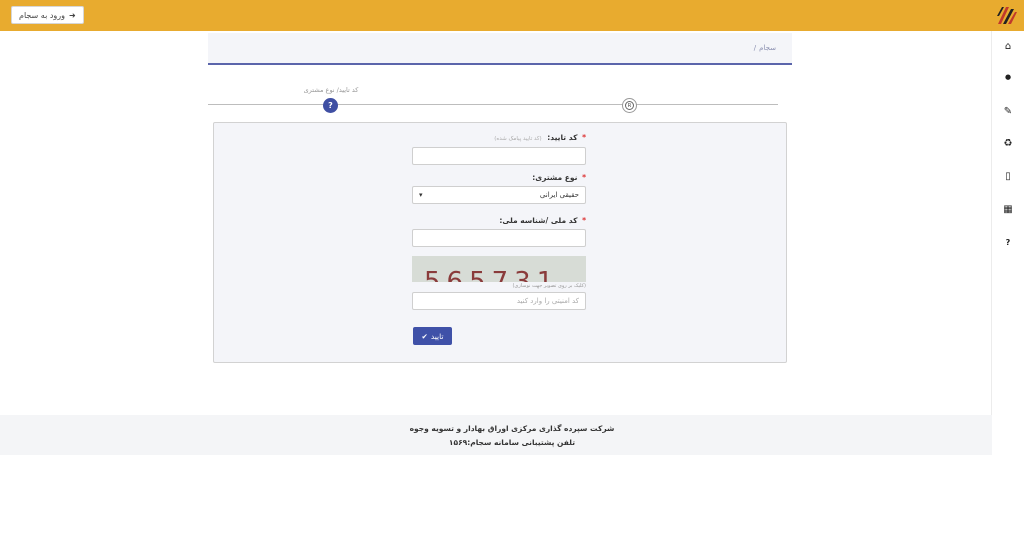  What do you see at coordinates (767, 48) in the screenshot?
I see `breadcrumb-item-sejam: سجام` at bounding box center [767, 48].